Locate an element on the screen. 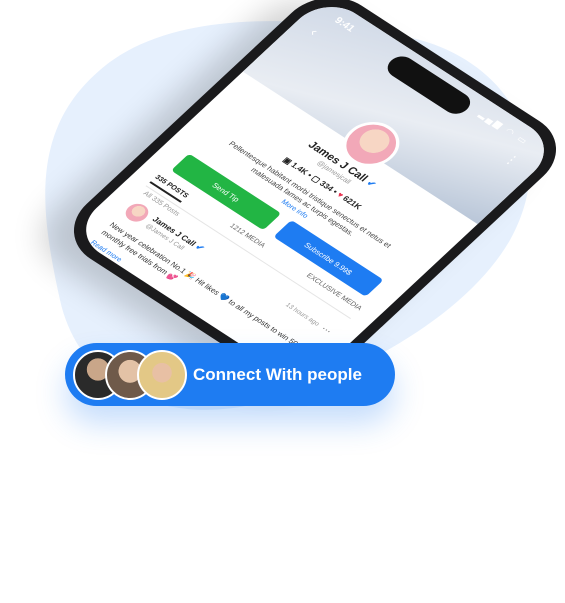 This screenshot has height=603, width=565. connect-label: Connect With people is located at coordinates (277, 374).